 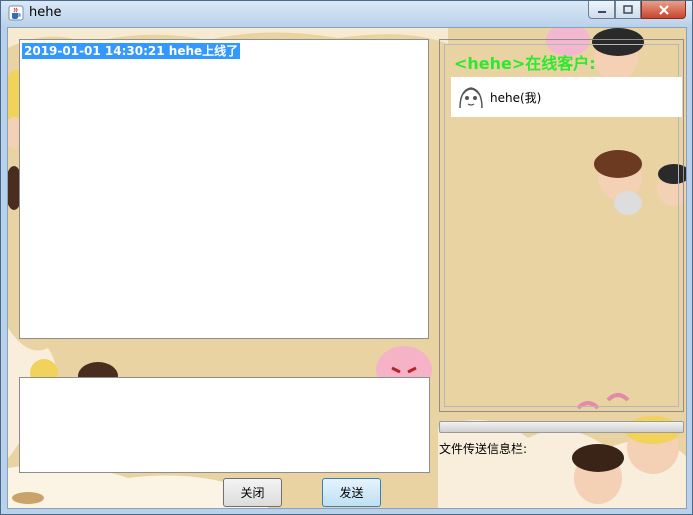 I want to click on close-icon, so click(x=663, y=9).